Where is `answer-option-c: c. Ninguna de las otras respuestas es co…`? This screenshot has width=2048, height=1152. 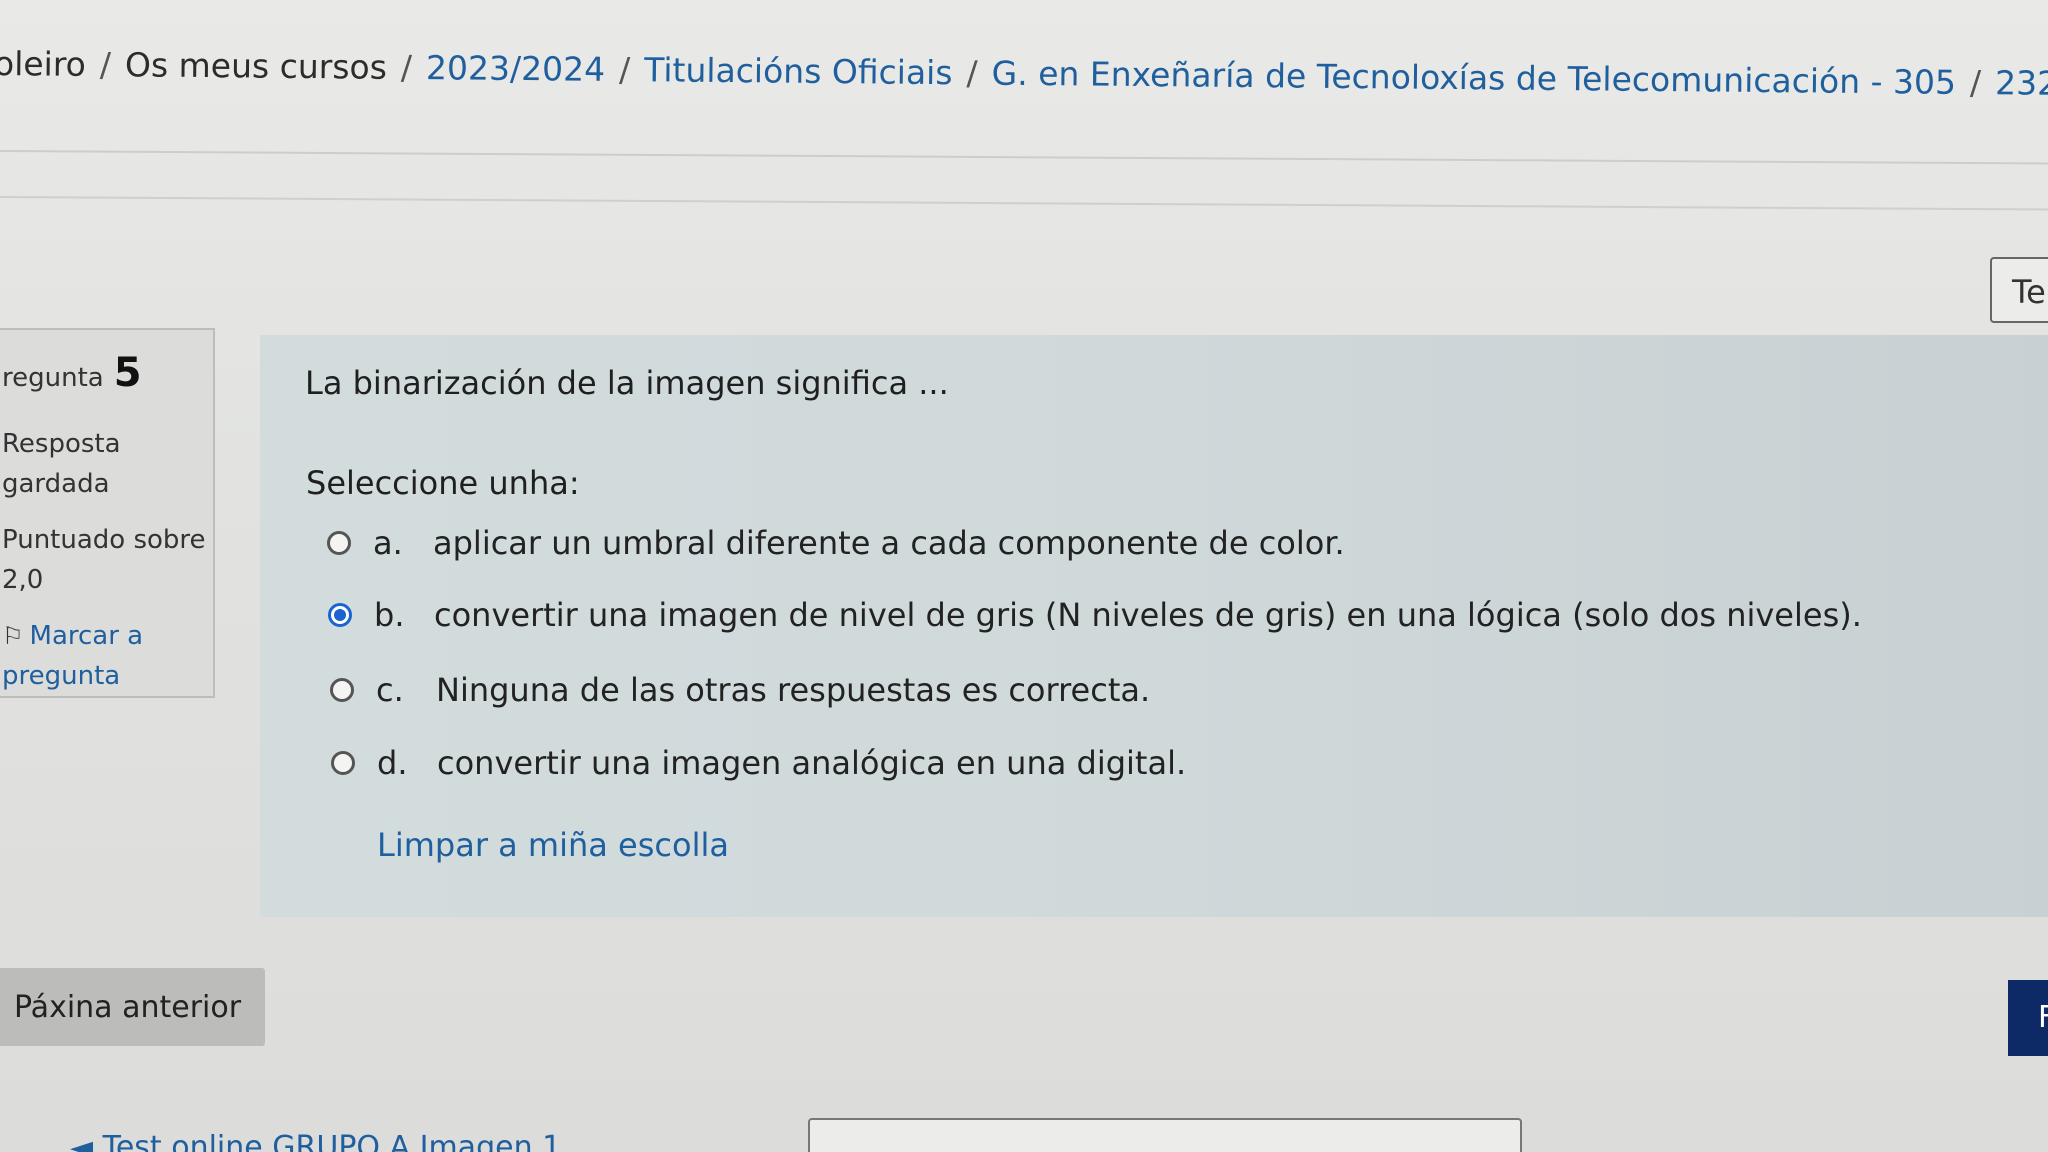
answer-option-c: c. Ninguna de las otras respuestas es co… is located at coordinates (740, 690).